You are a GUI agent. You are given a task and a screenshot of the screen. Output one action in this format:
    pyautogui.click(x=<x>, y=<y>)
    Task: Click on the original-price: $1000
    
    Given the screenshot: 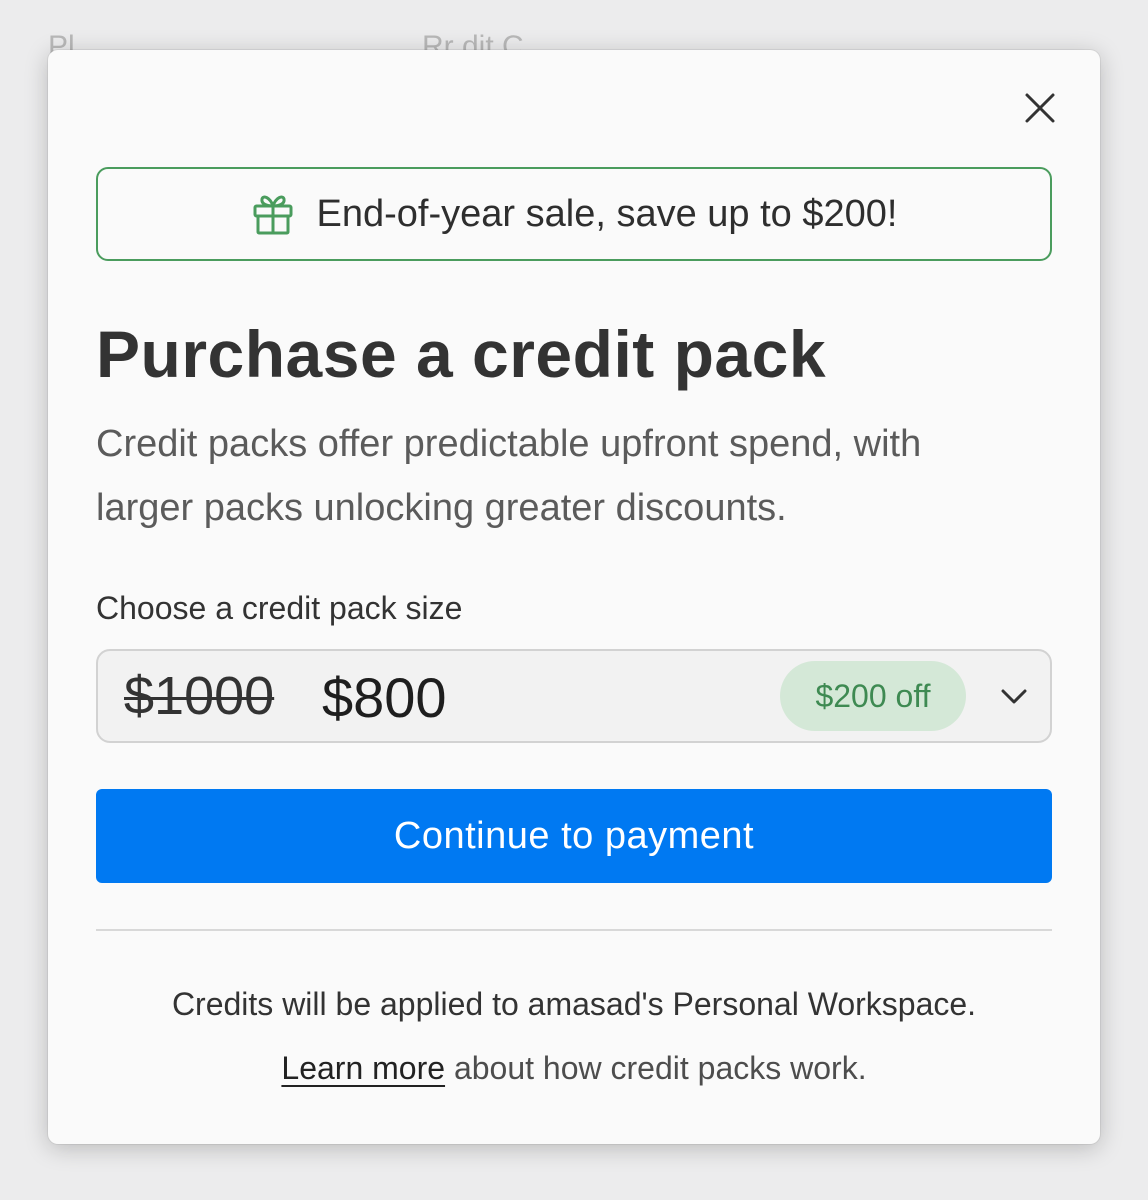 What is the action you would take?
    pyautogui.click(x=199, y=696)
    